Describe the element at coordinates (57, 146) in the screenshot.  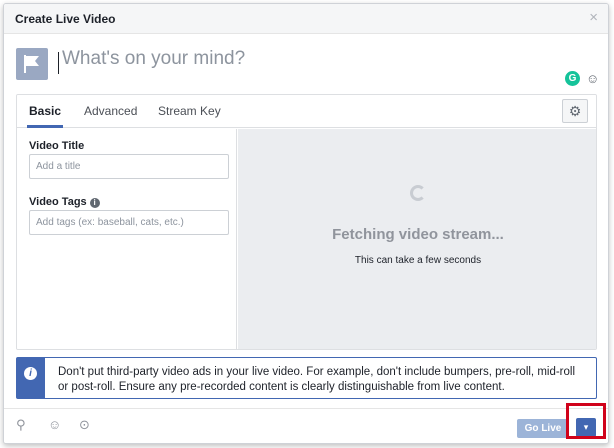
I see `video-title-label: Video Title` at that location.